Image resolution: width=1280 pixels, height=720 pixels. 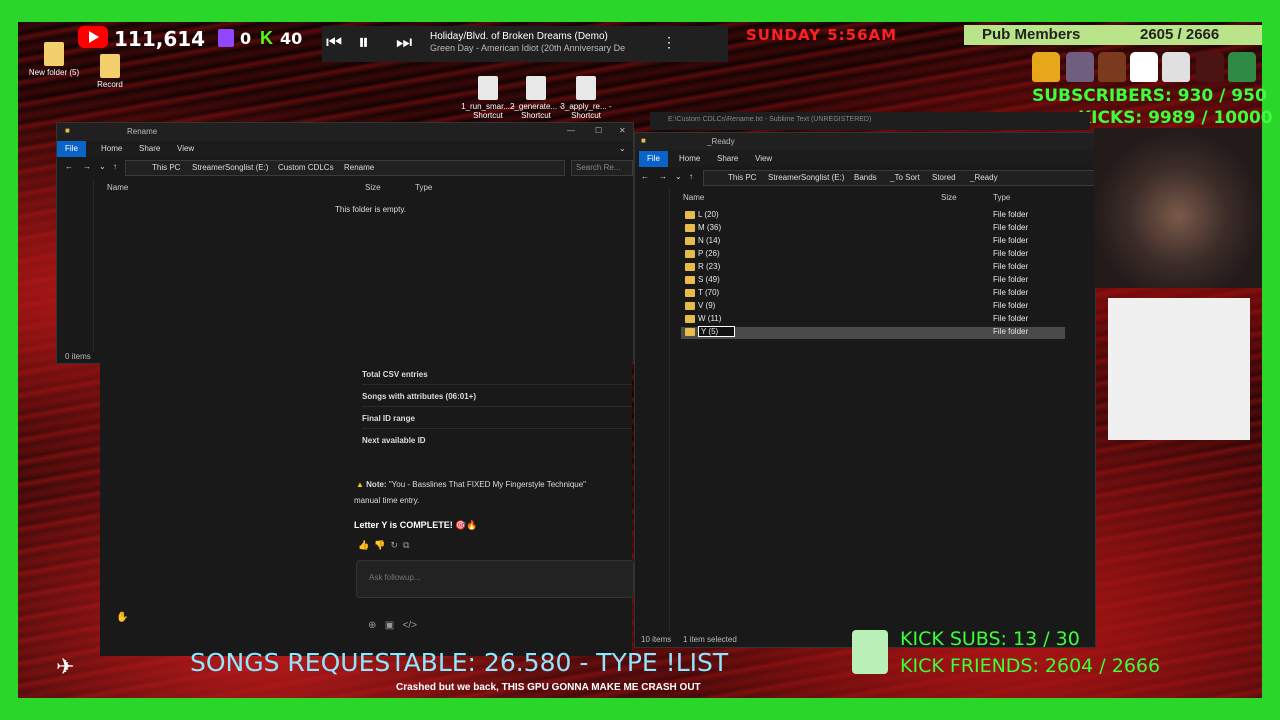 I want to click on more-options-icon: ⋮, so click(x=669, y=42).